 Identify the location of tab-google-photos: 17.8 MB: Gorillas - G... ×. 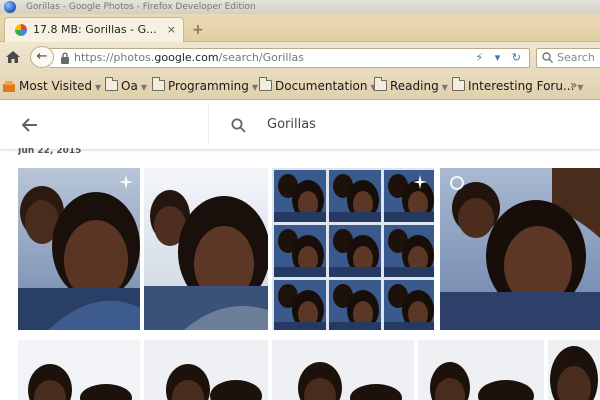
(94, 30).